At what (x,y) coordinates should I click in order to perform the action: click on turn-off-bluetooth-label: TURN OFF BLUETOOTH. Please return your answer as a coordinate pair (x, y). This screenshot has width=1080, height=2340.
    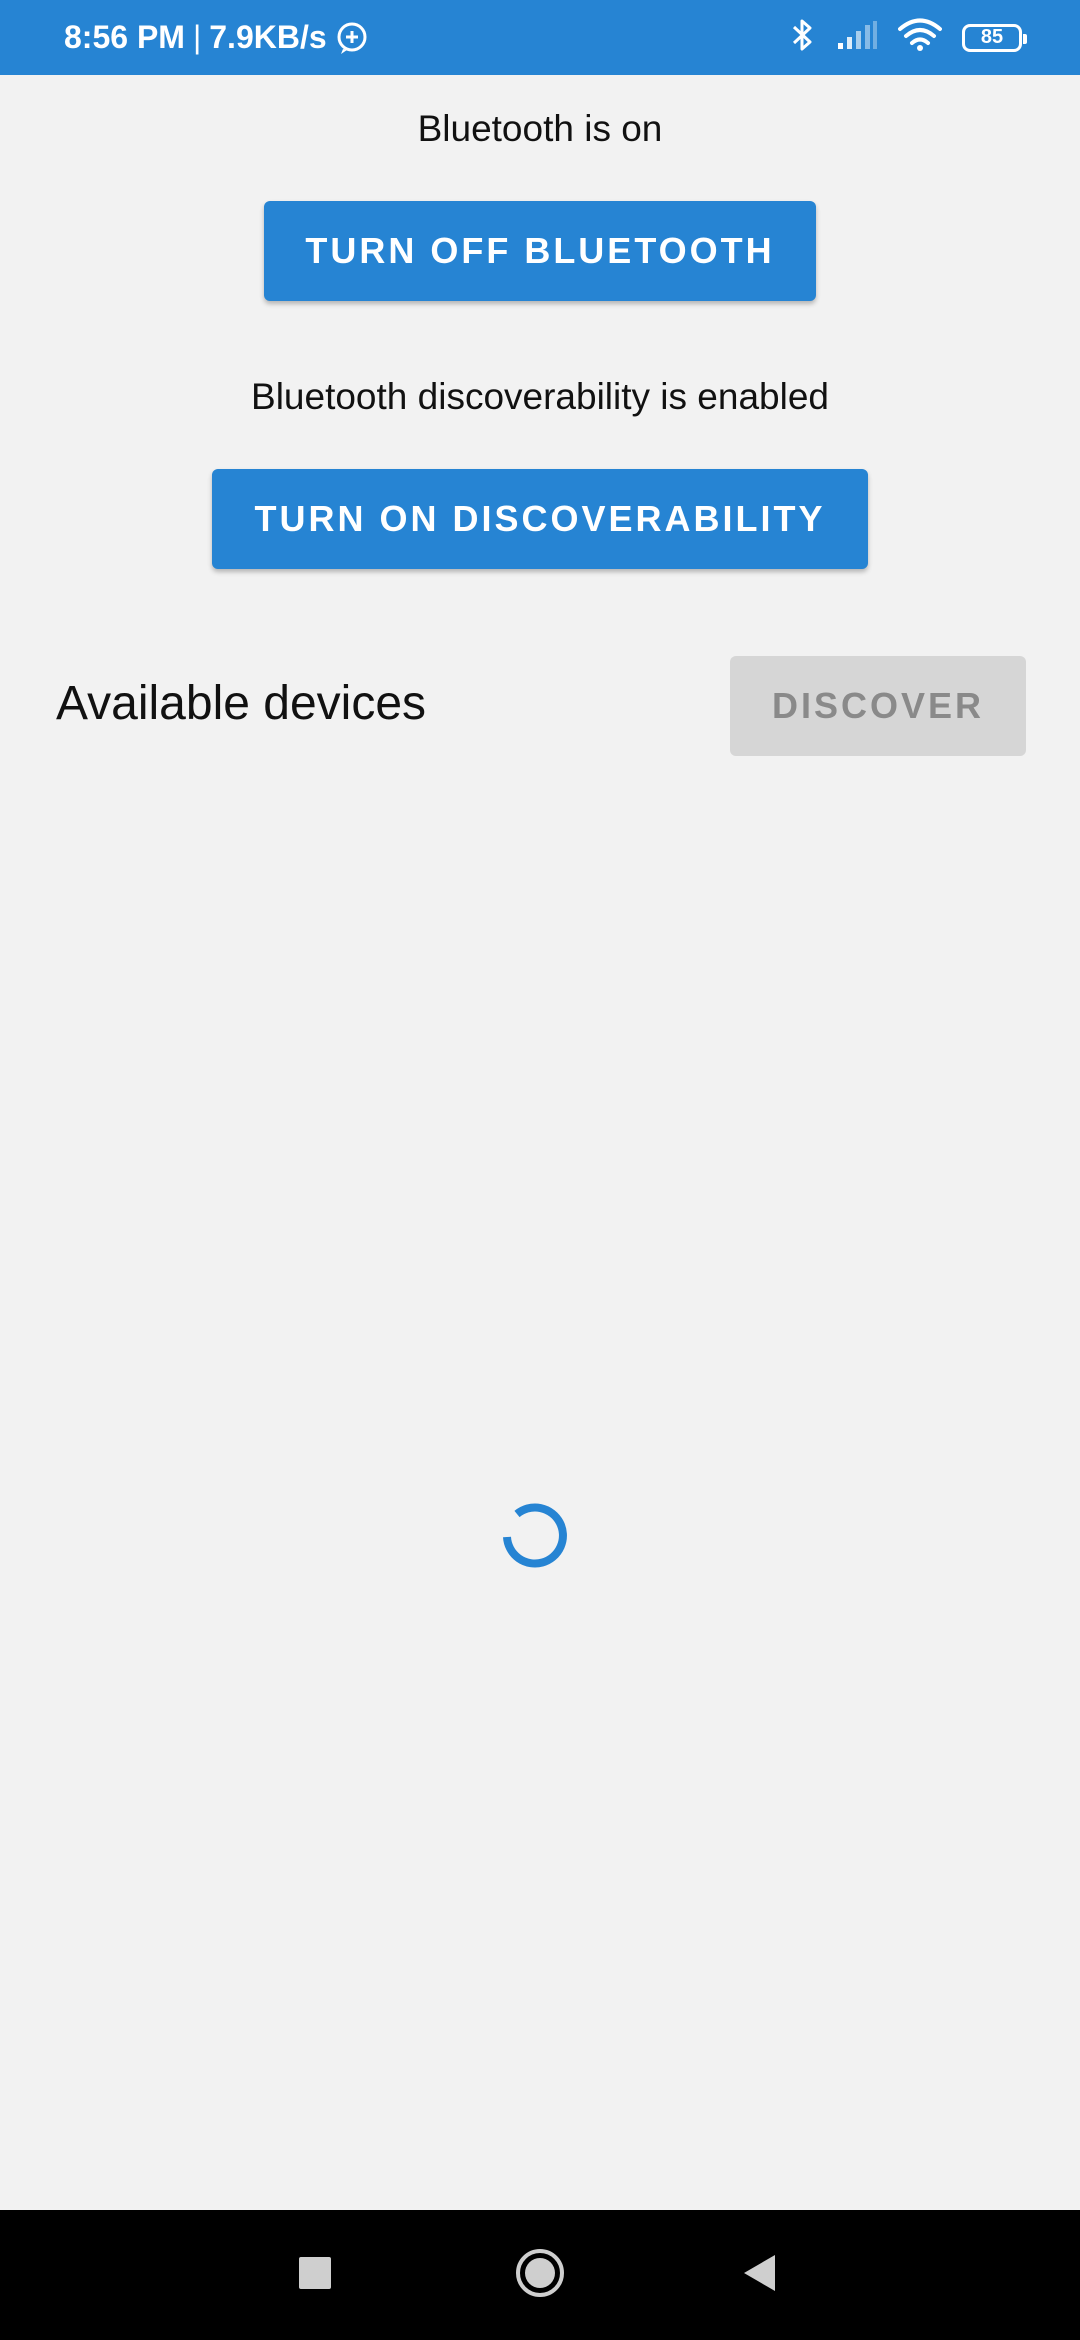
    Looking at the image, I should click on (540, 250).